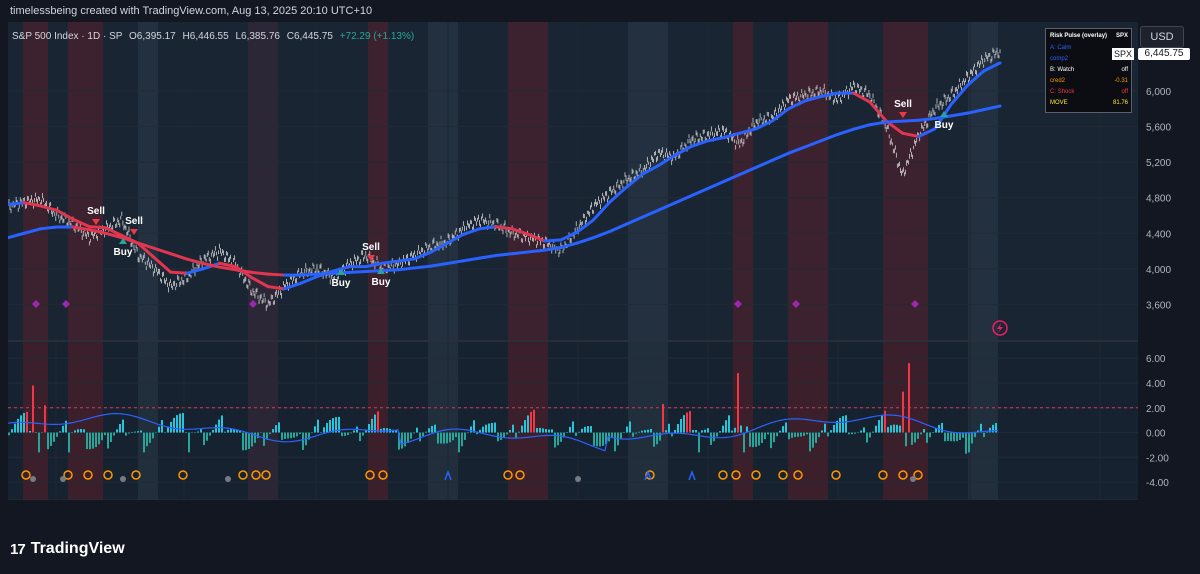  What do you see at coordinates (16, 203) in the screenshot?
I see `fast-ma-segment` at bounding box center [16, 203].